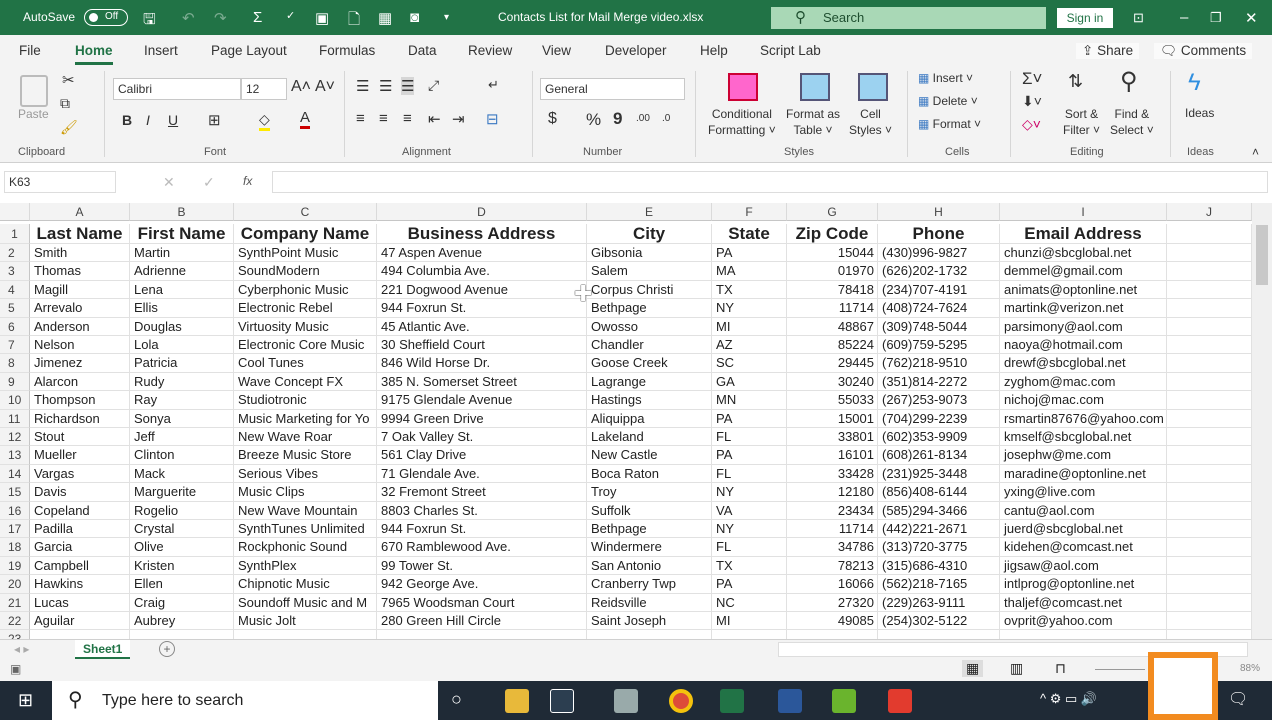 This screenshot has height=720, width=1272. Describe the element at coordinates (939, 455) in the screenshot. I see `cell: (608)261-8134` at that location.